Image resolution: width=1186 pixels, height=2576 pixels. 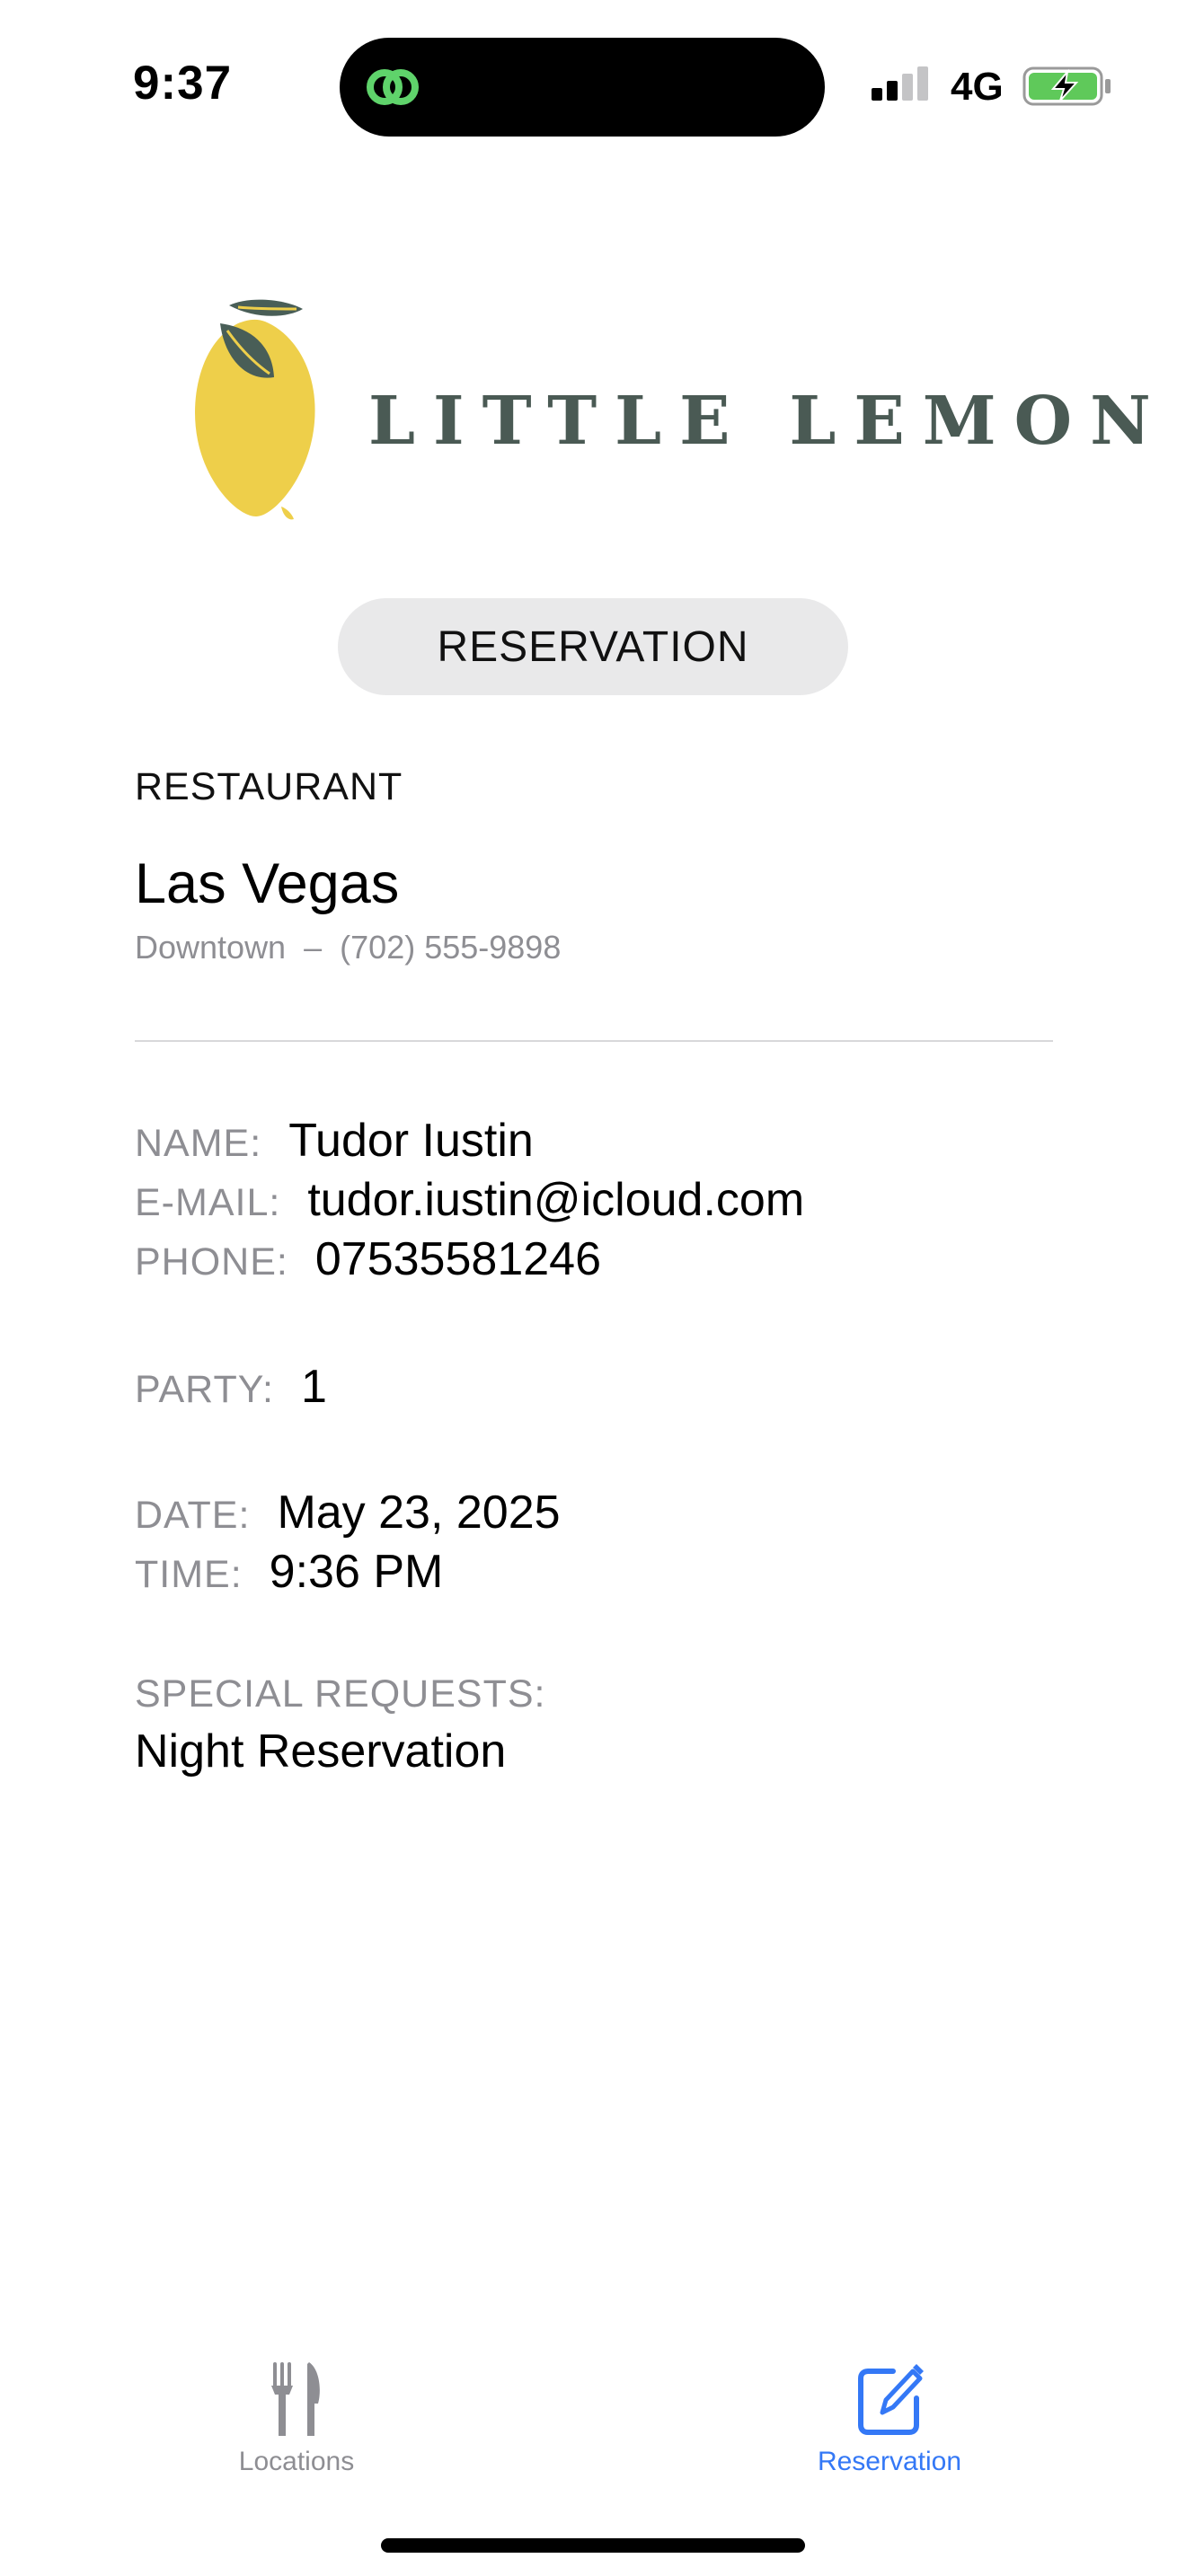 I want to click on page-title: RESERVATION, so click(x=593, y=646).